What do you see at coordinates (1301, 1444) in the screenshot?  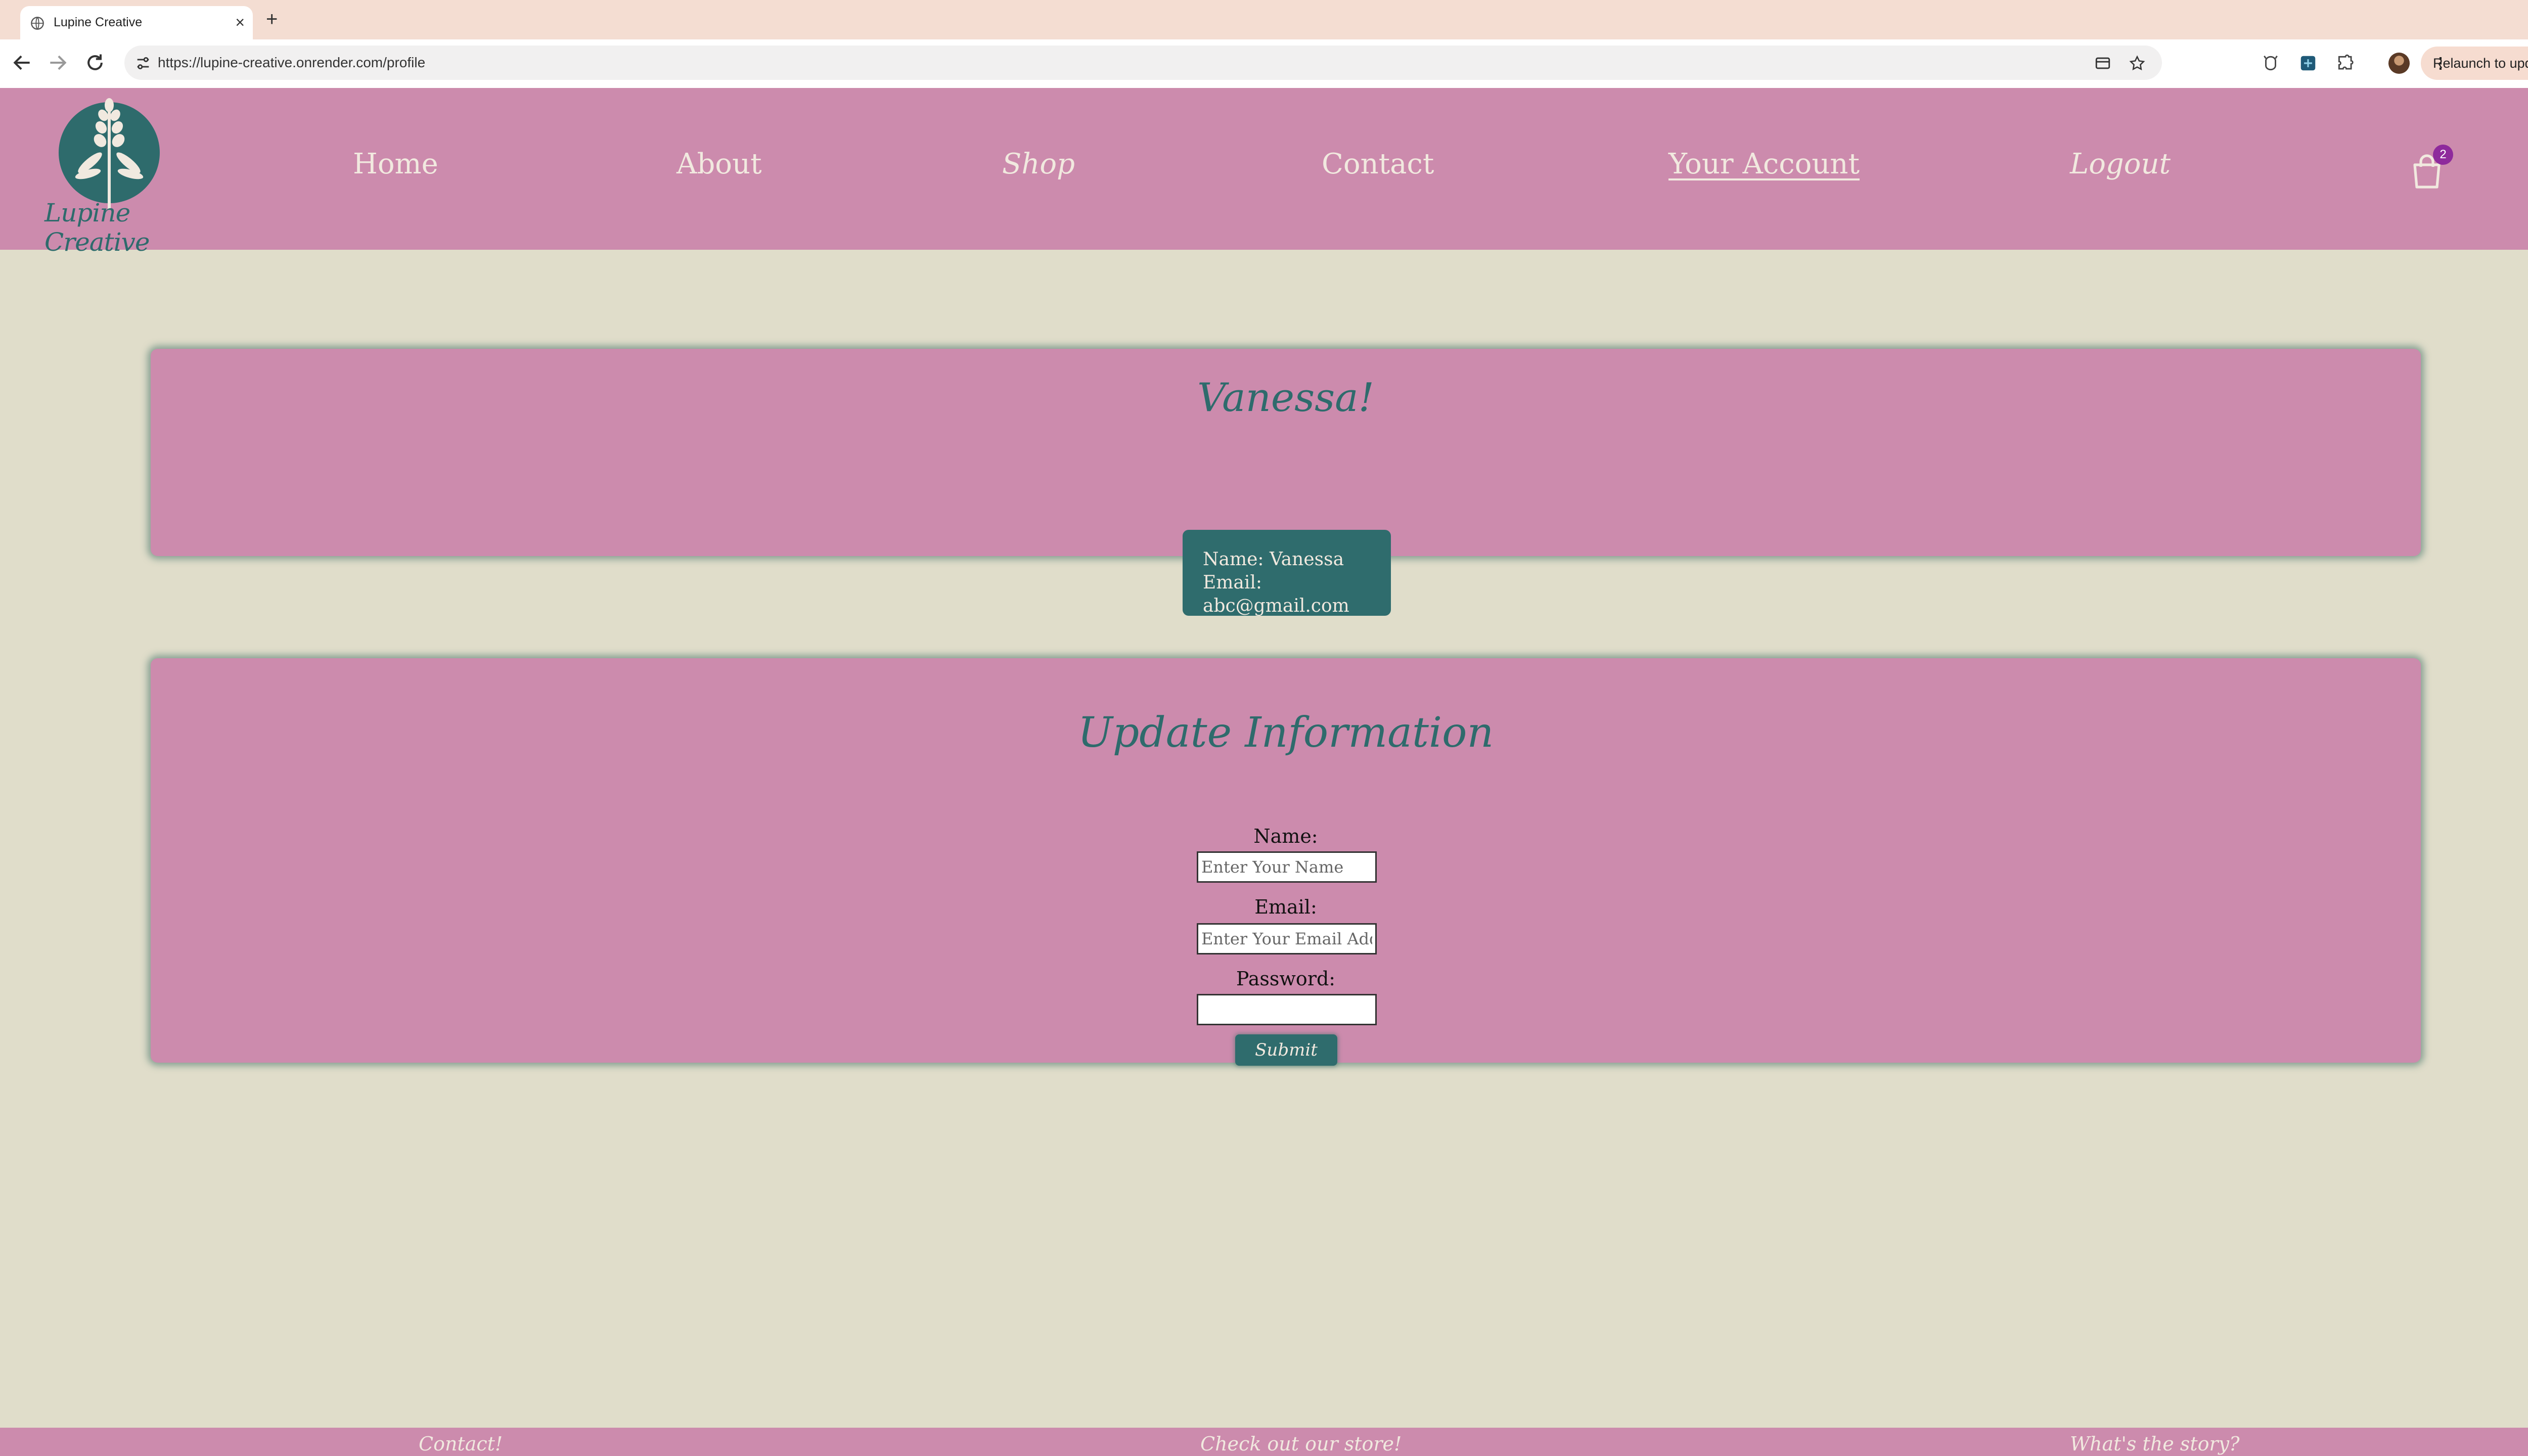 I see `footer-store-link: Check out our store!` at bounding box center [1301, 1444].